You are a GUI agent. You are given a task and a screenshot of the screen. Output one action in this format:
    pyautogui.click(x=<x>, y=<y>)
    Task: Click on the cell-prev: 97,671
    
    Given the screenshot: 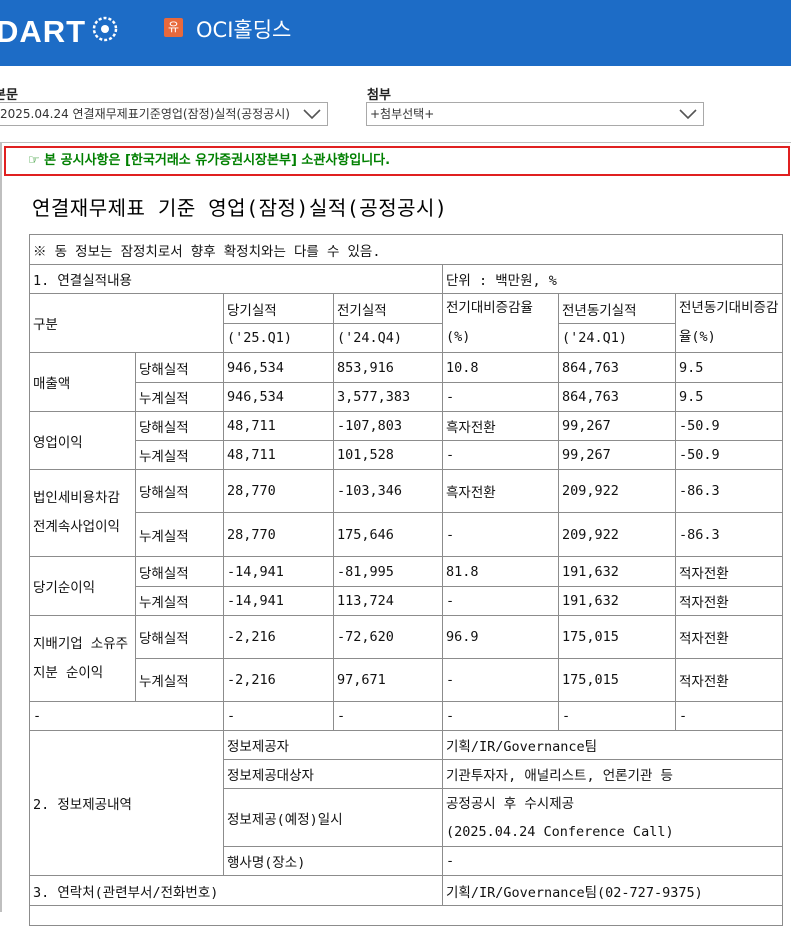 What is the action you would take?
    pyautogui.click(x=388, y=680)
    